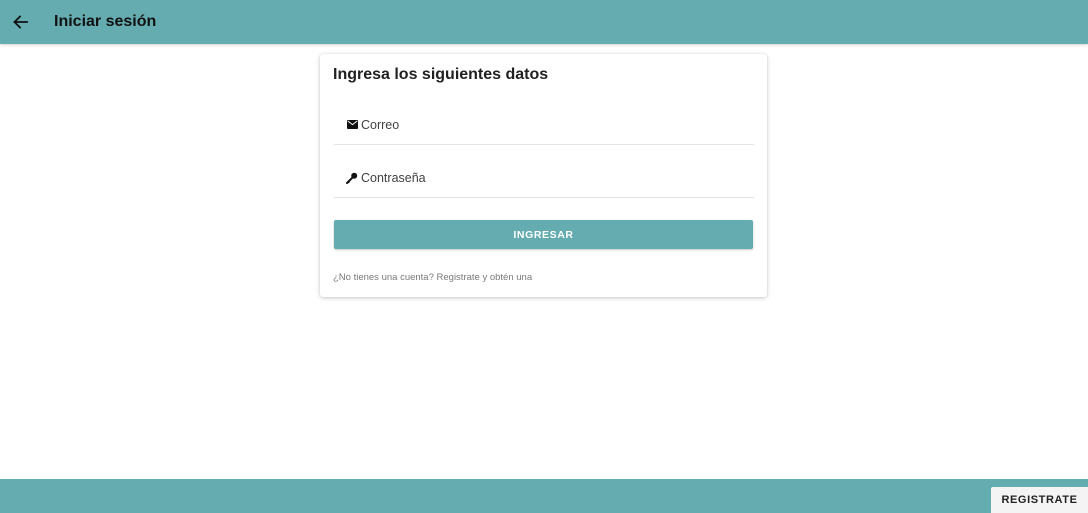  Describe the element at coordinates (105, 21) in the screenshot. I see `page-title: Iniciar sesión` at that location.